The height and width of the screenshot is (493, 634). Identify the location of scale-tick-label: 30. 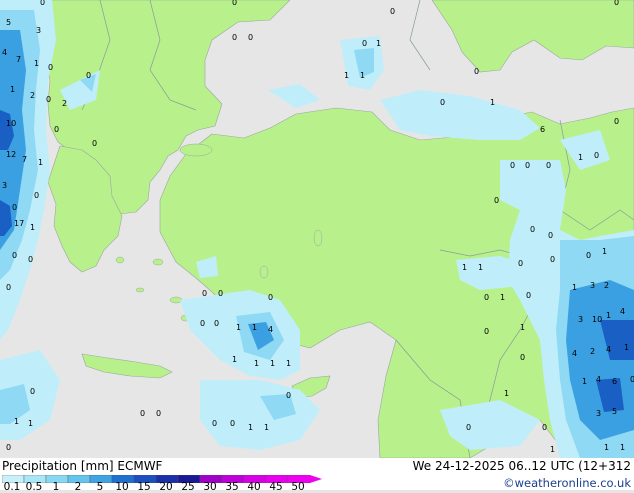
(210, 487).